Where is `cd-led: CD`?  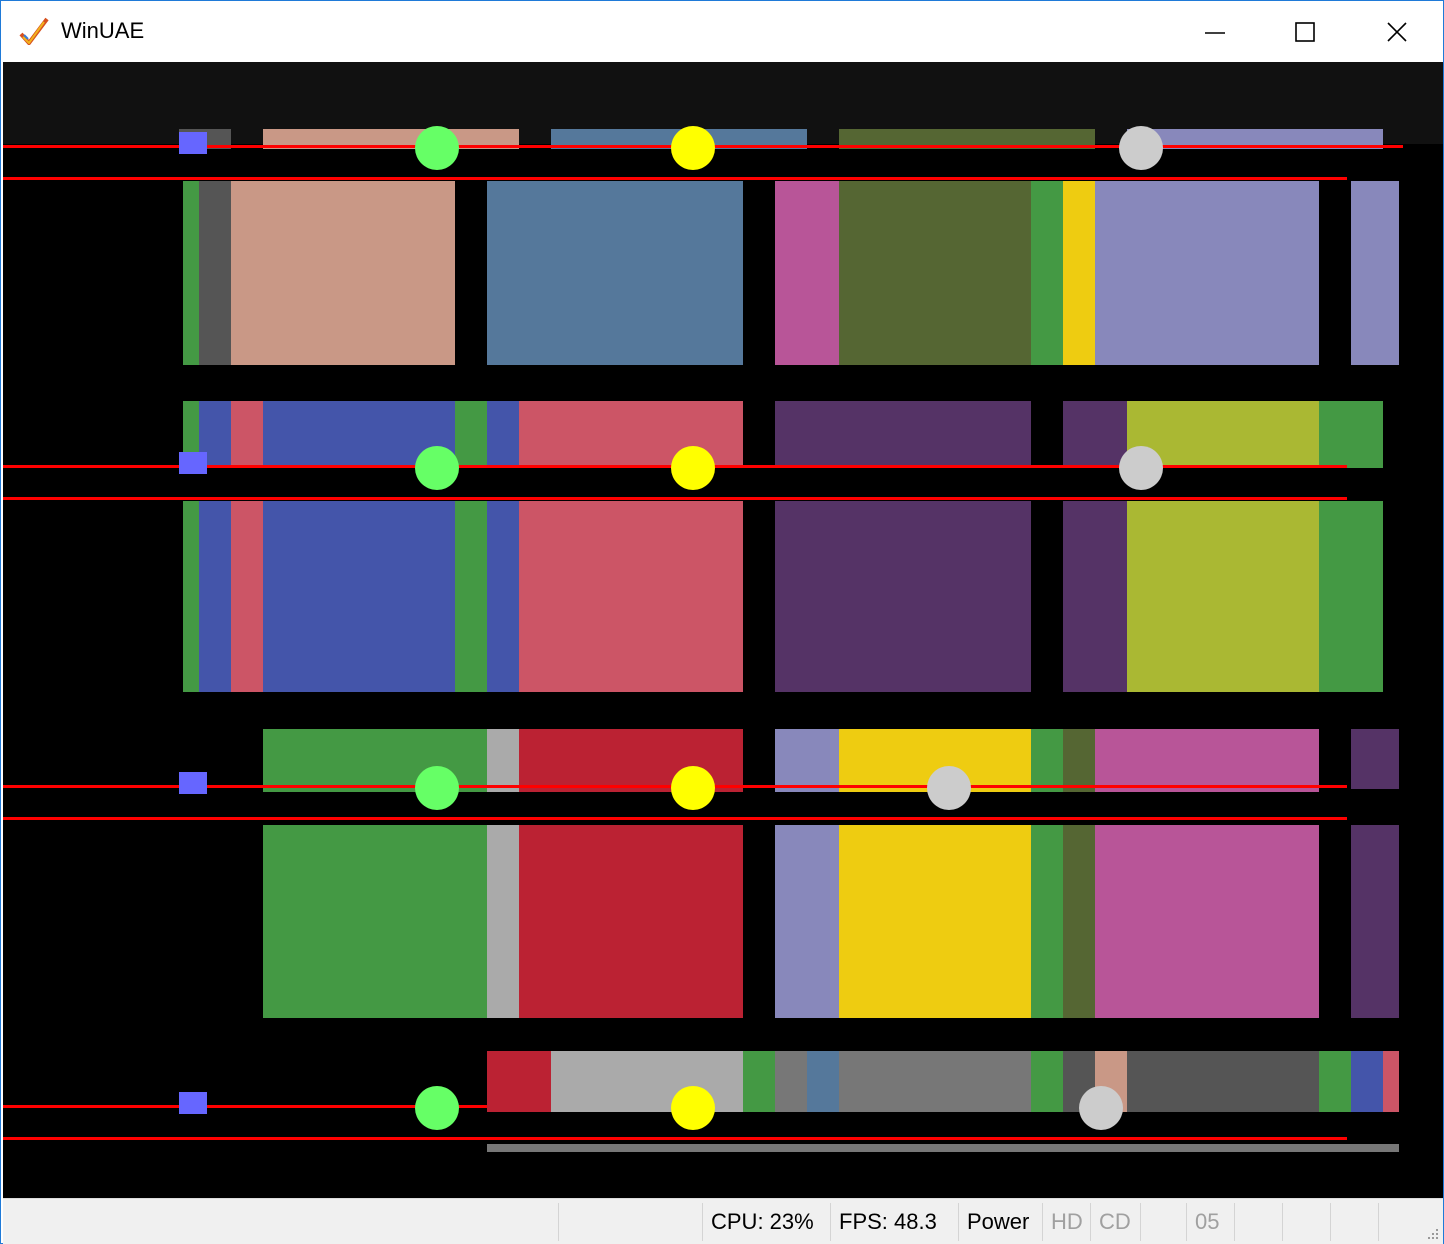 cd-led: CD is located at coordinates (1116, 1222).